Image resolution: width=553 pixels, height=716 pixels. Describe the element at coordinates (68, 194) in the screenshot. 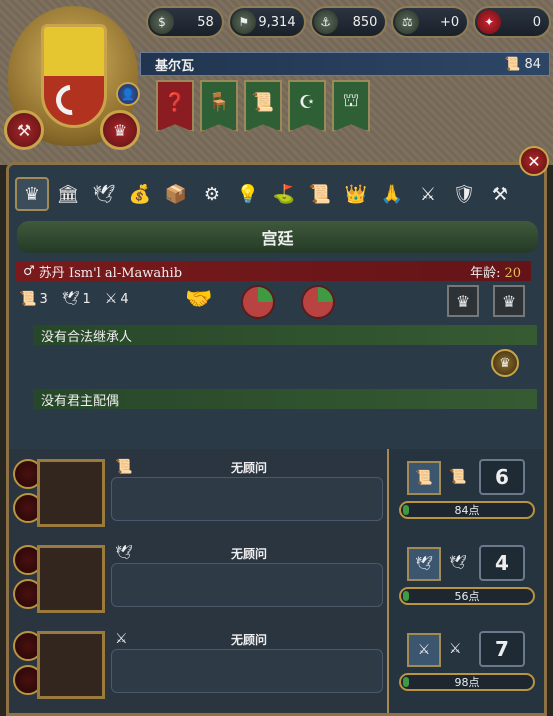

I see `tab-government: 🏛` at that location.